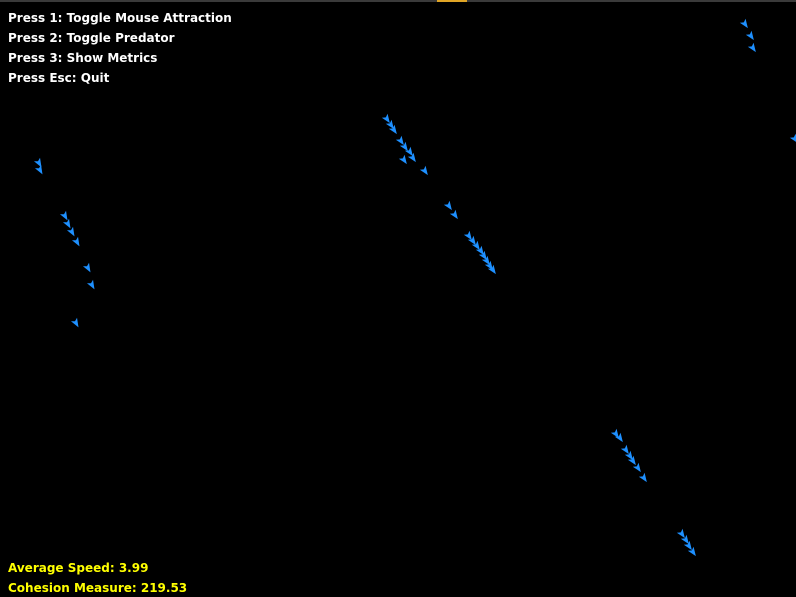  Describe the element at coordinates (98, 588) in the screenshot. I see `cohesion-measure-readout: Cohesion Measure: 219.53` at that location.